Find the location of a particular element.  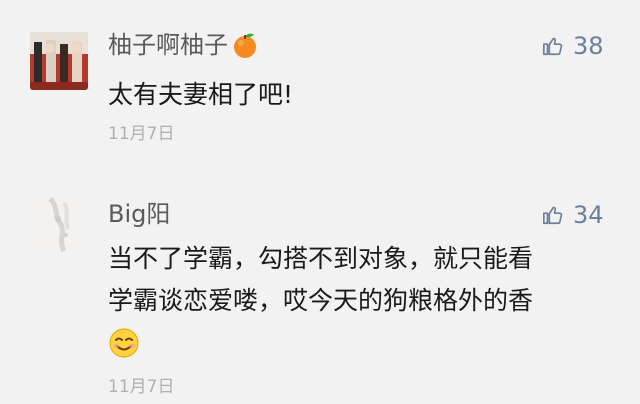

username-text: 柚子啊柚子 is located at coordinates (168, 45).